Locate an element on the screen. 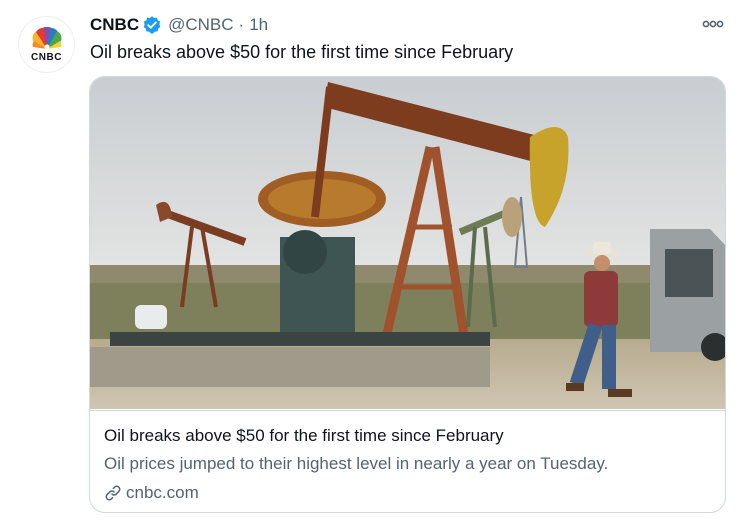  verified-badge-icon is located at coordinates (152, 25).